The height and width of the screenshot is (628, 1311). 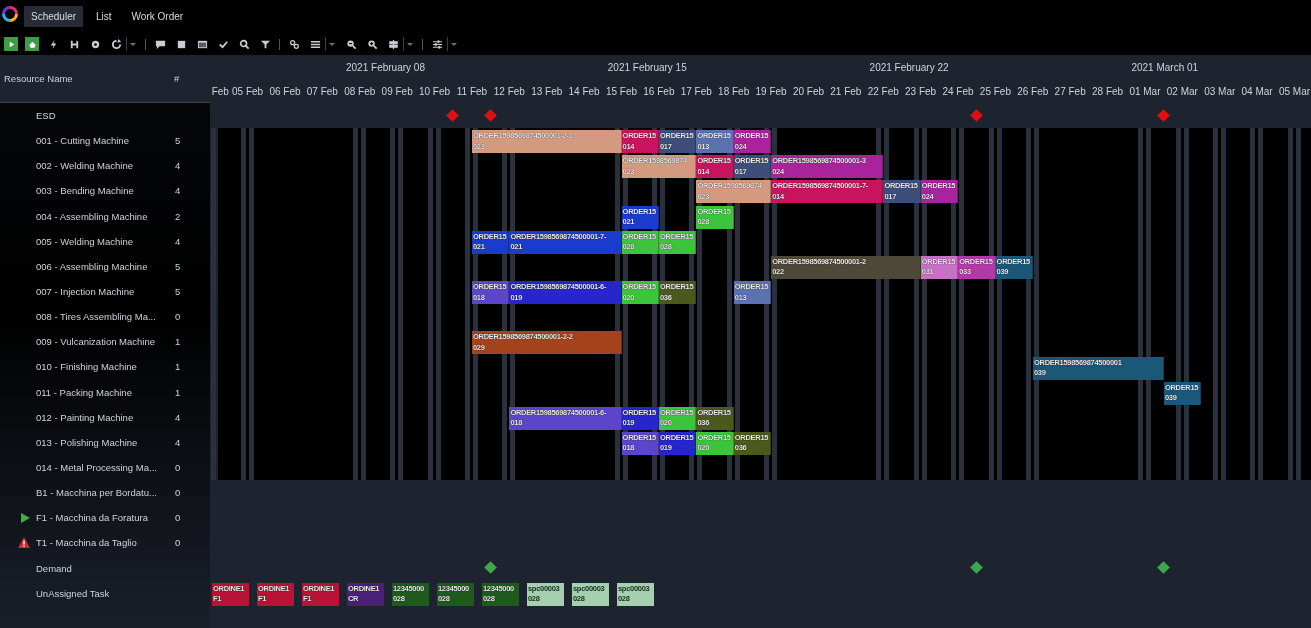 I want to click on zoom-out-button, so click(x=351, y=44).